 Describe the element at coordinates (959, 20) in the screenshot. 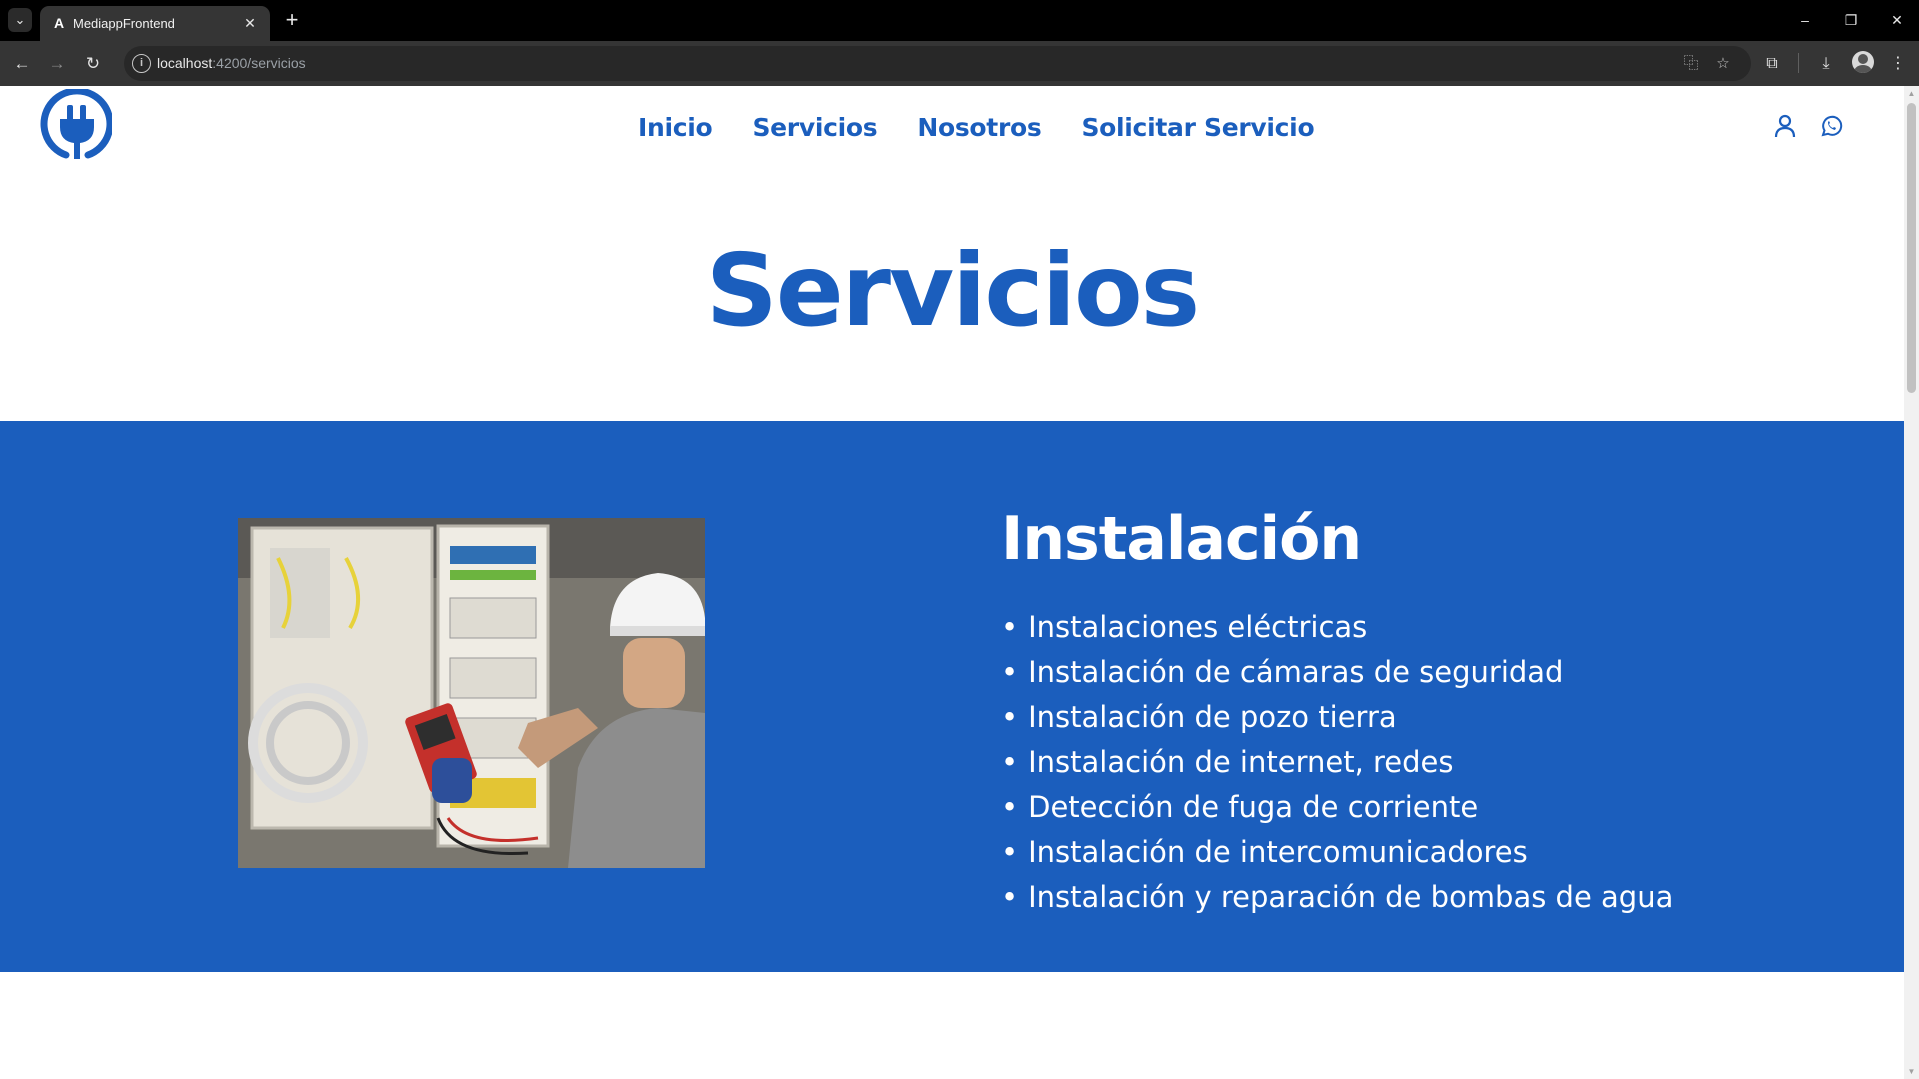

I see `browser-tab-bar: ⌄ A MediappFrontend ✕ + – ❐ ✕` at that location.